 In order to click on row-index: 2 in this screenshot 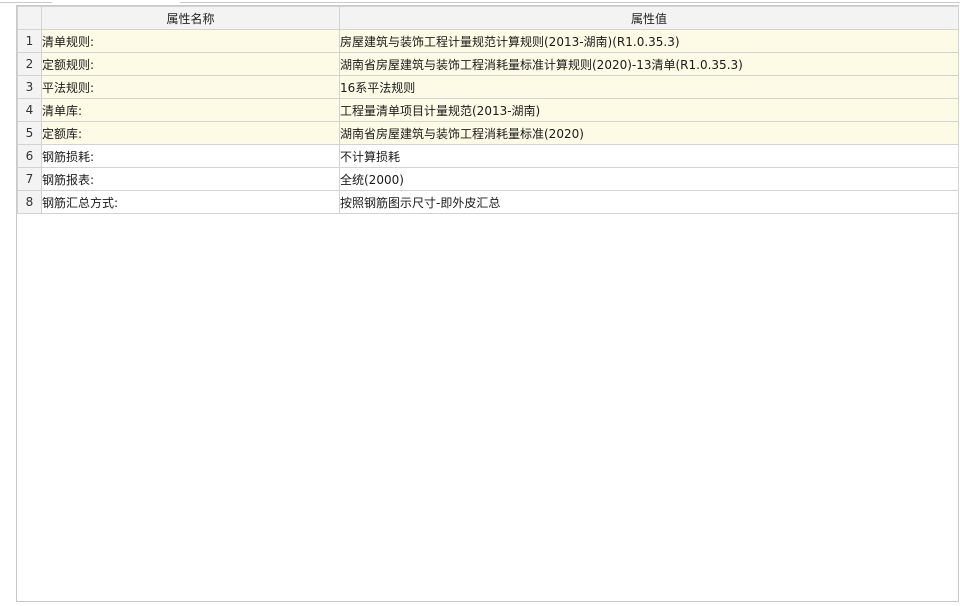, I will do `click(29, 64)`.